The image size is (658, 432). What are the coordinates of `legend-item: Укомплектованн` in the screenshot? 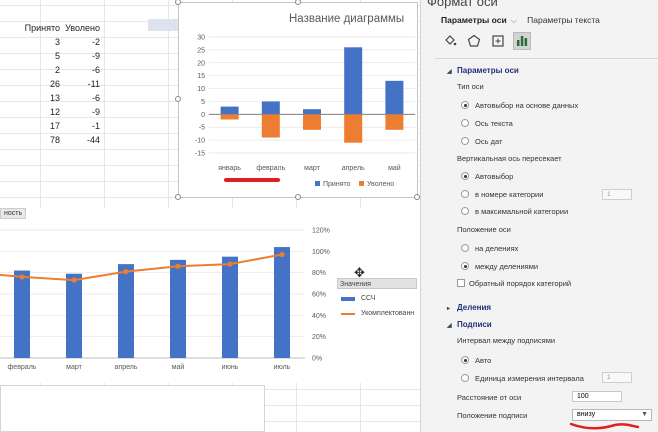 It's located at (377, 313).